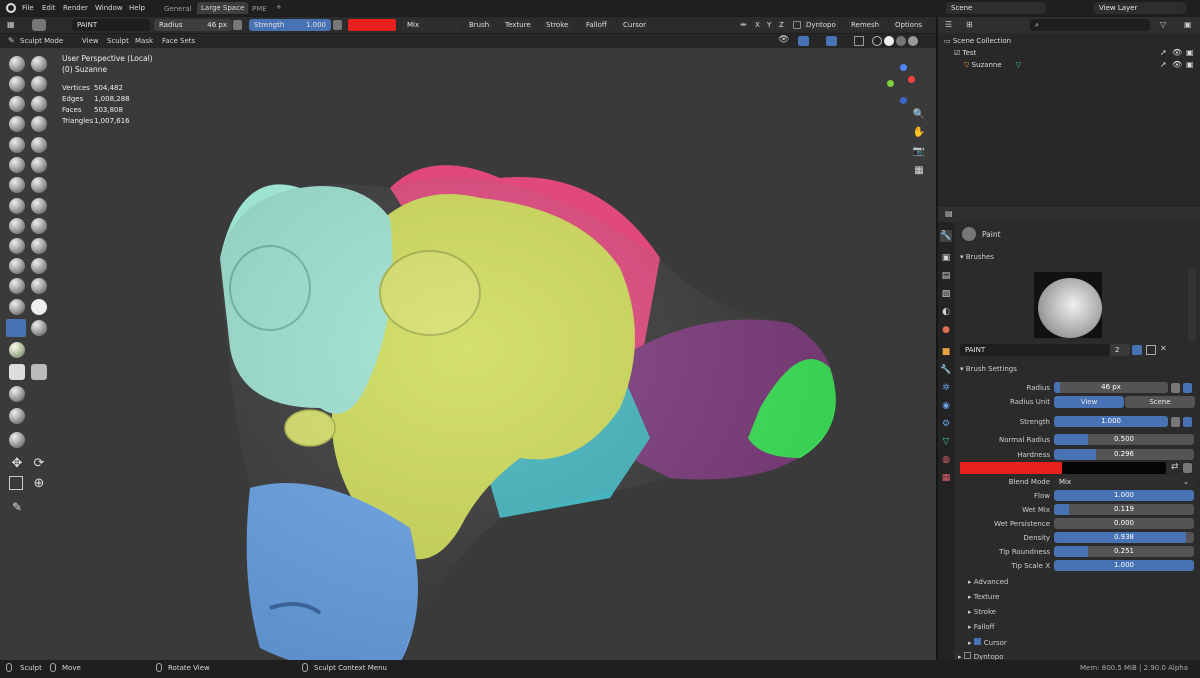 This screenshot has width=1200, height=678. Describe the element at coordinates (1175, 467) in the screenshot. I see `swap-colors-icon: ⇄` at that location.